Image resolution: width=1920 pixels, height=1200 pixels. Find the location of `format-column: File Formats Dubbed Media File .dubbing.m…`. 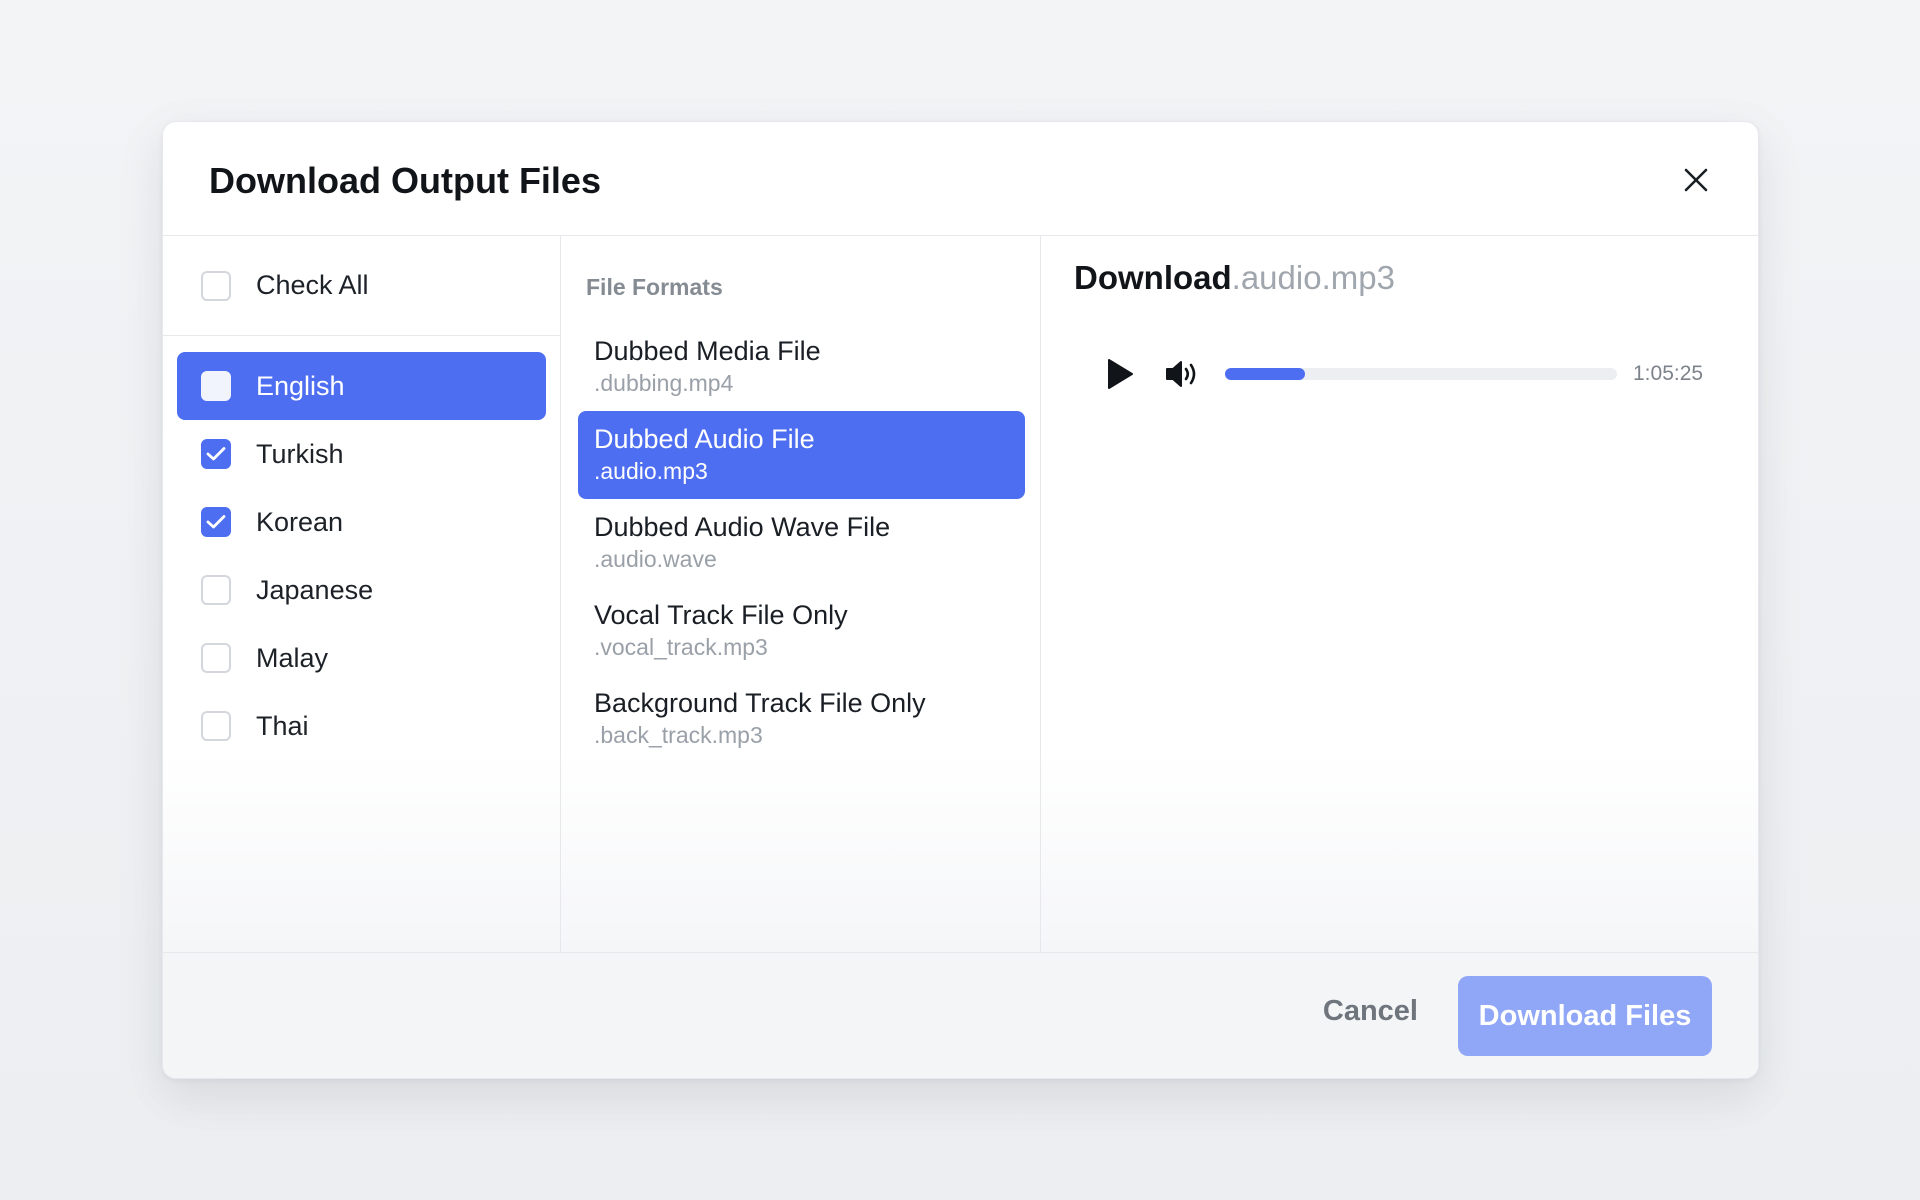

format-column: File Formats Dubbed Media File .dubbing.m… is located at coordinates (801, 595).